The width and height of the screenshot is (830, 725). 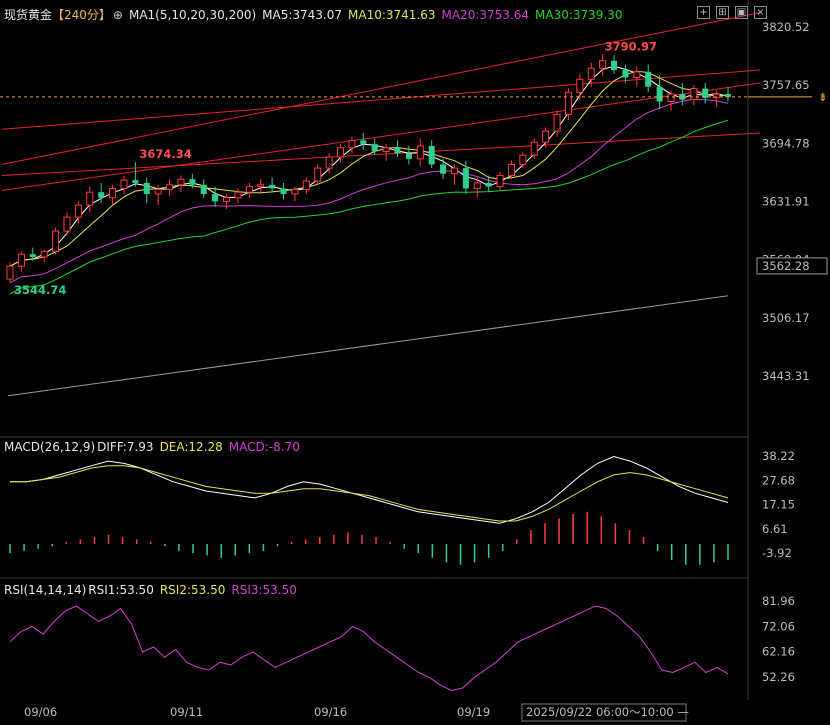 What do you see at coordinates (369, 489) in the screenshot?
I see `macd-diff-line` at bounding box center [369, 489].